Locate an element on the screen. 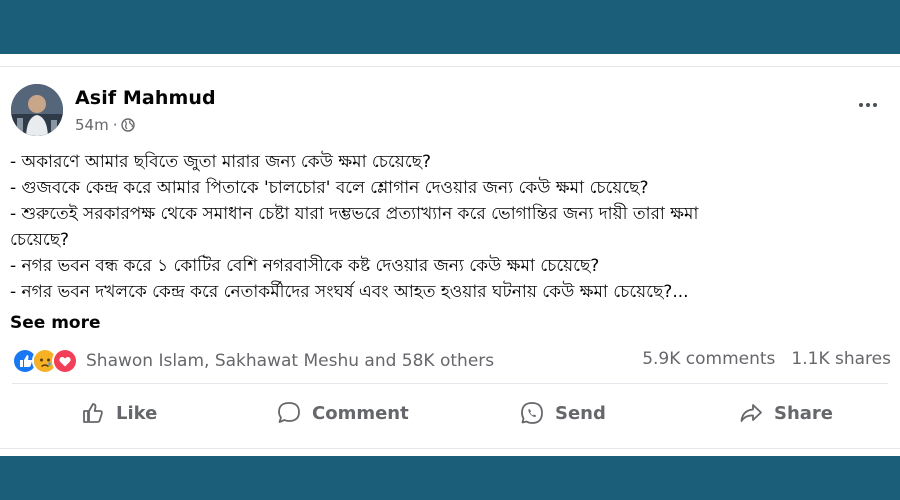 Image resolution: width=900 pixels, height=500 pixels. comment-button: Comment is located at coordinates (342, 413).